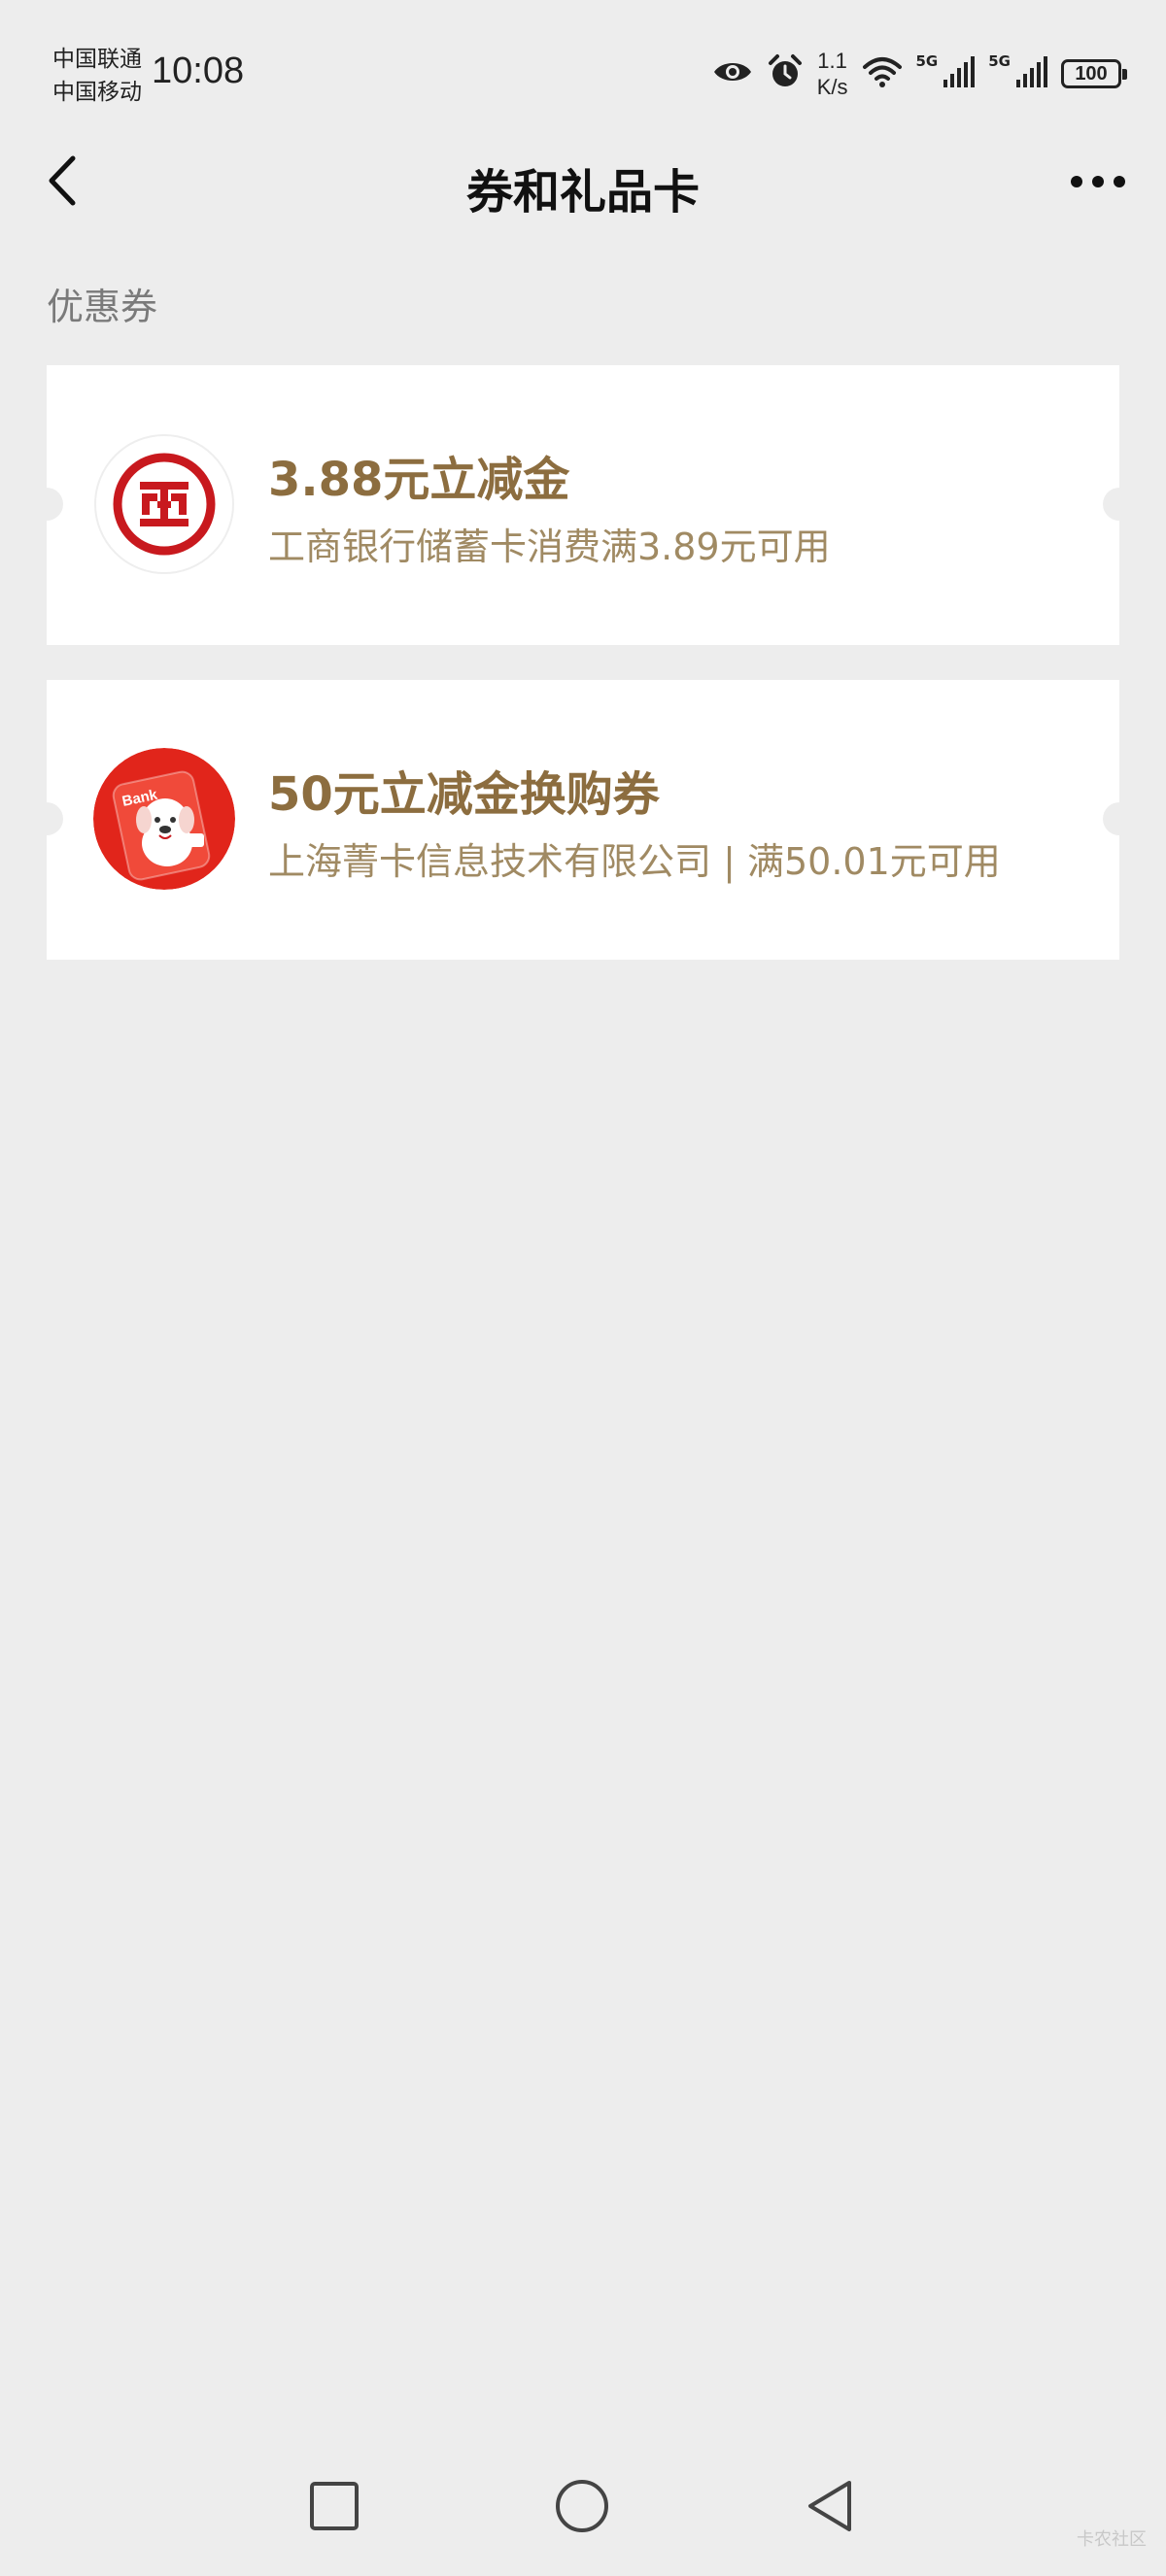  What do you see at coordinates (164, 819) in the screenshot?
I see `jd-bank-mascot-logo: Bank` at bounding box center [164, 819].